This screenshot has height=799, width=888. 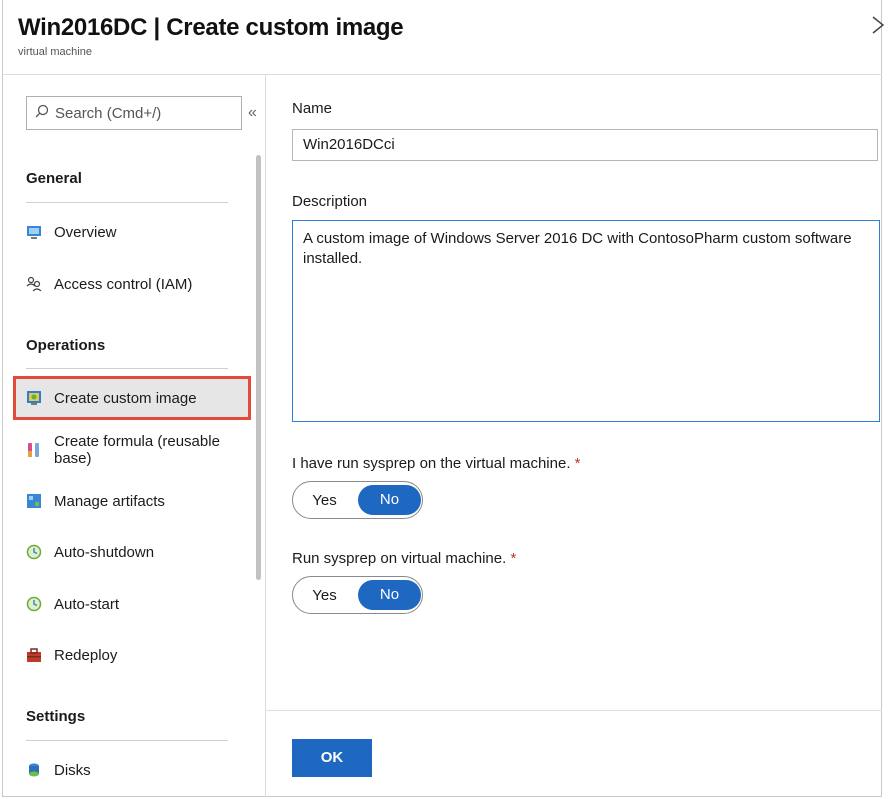 What do you see at coordinates (132, 604) in the screenshot?
I see `sidebar-item-auto-start: Auto-start` at bounding box center [132, 604].